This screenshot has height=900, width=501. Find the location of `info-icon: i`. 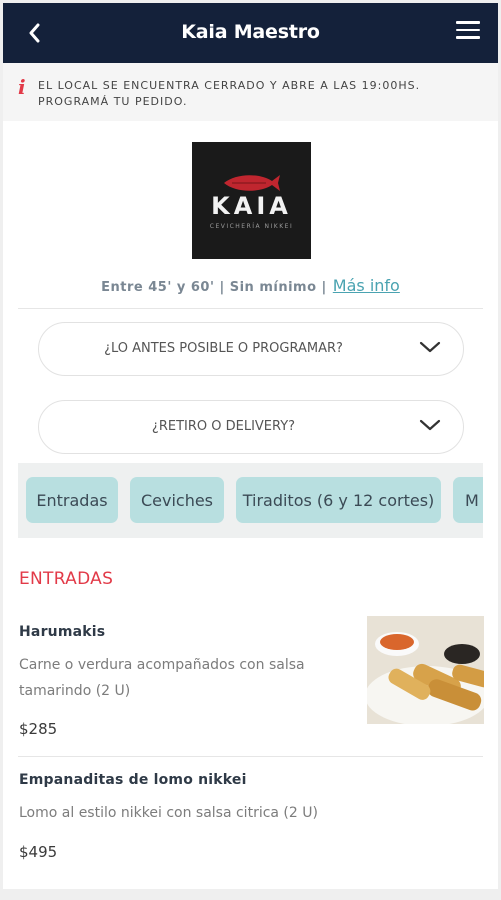

info-icon: i is located at coordinates (22, 87).